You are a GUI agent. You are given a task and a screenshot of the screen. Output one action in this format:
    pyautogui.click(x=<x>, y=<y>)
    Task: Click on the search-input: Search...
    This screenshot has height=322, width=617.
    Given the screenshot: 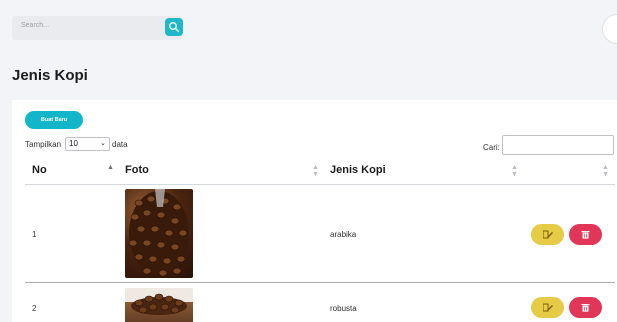 What is the action you would take?
    pyautogui.click(x=97, y=28)
    